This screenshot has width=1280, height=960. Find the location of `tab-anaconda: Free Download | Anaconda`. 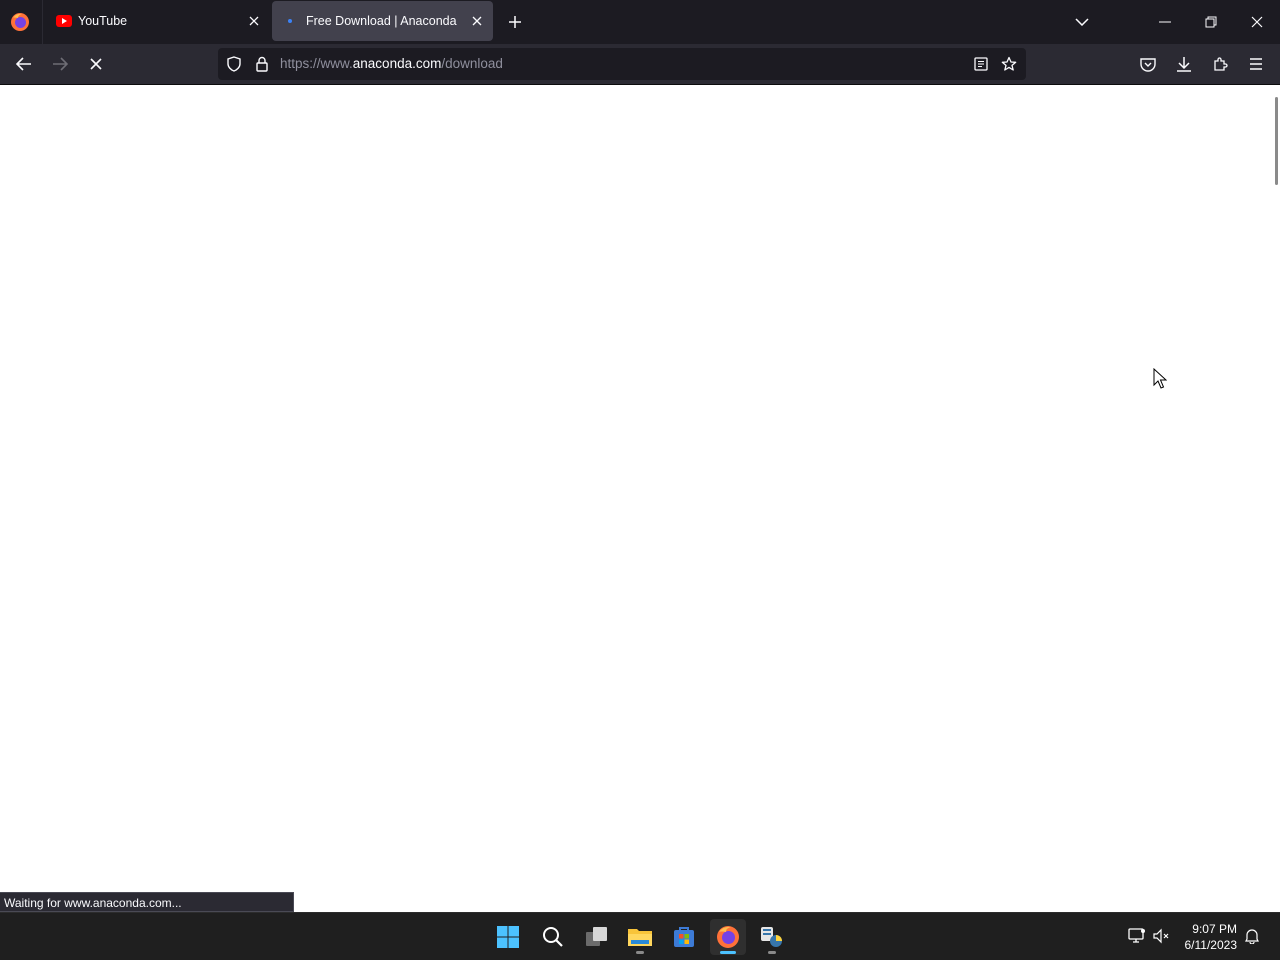

tab-anaconda: Free Download | Anaconda is located at coordinates (382, 21).